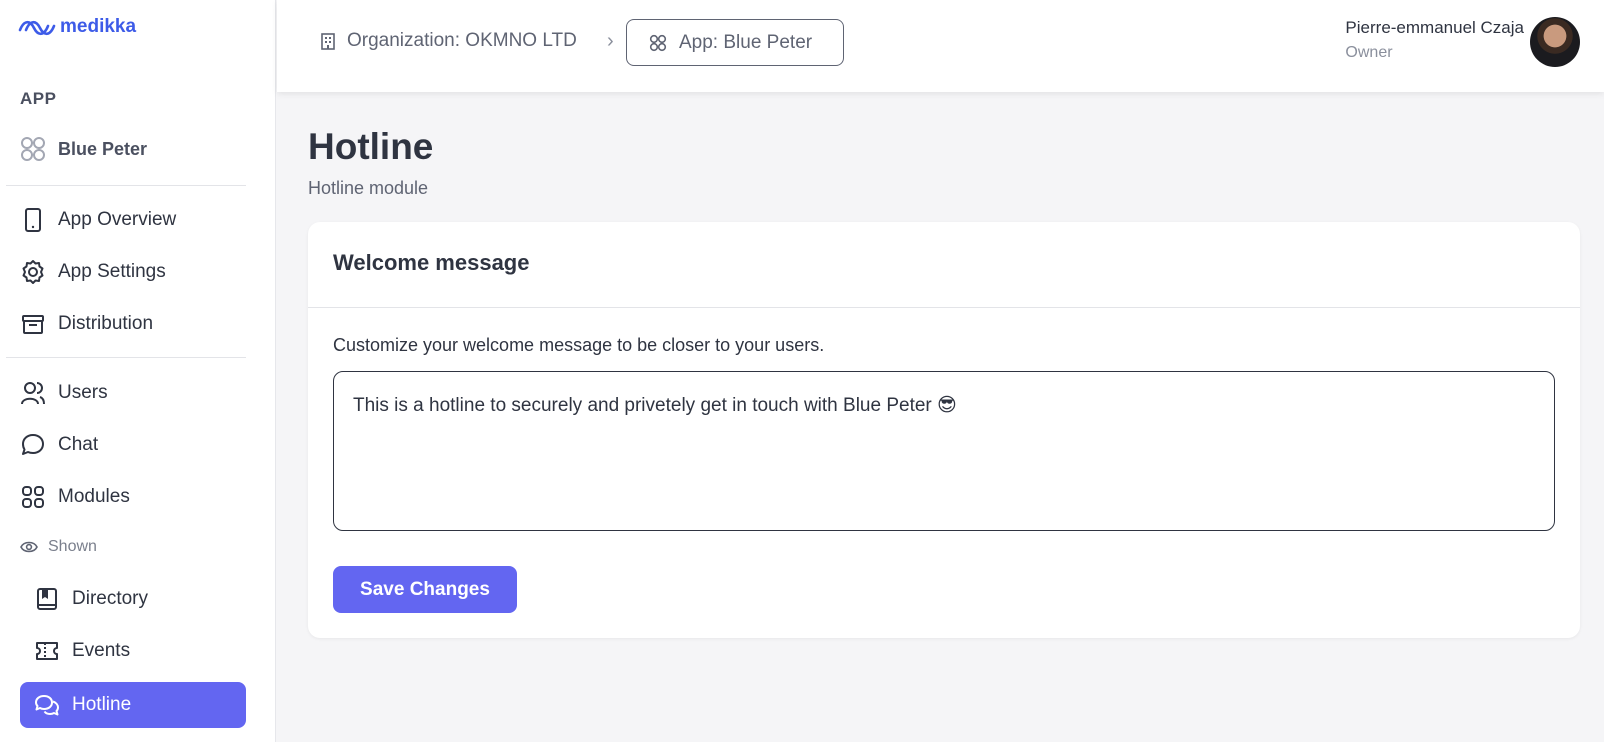  I want to click on sidebar-item-label: App Overview, so click(117, 219).